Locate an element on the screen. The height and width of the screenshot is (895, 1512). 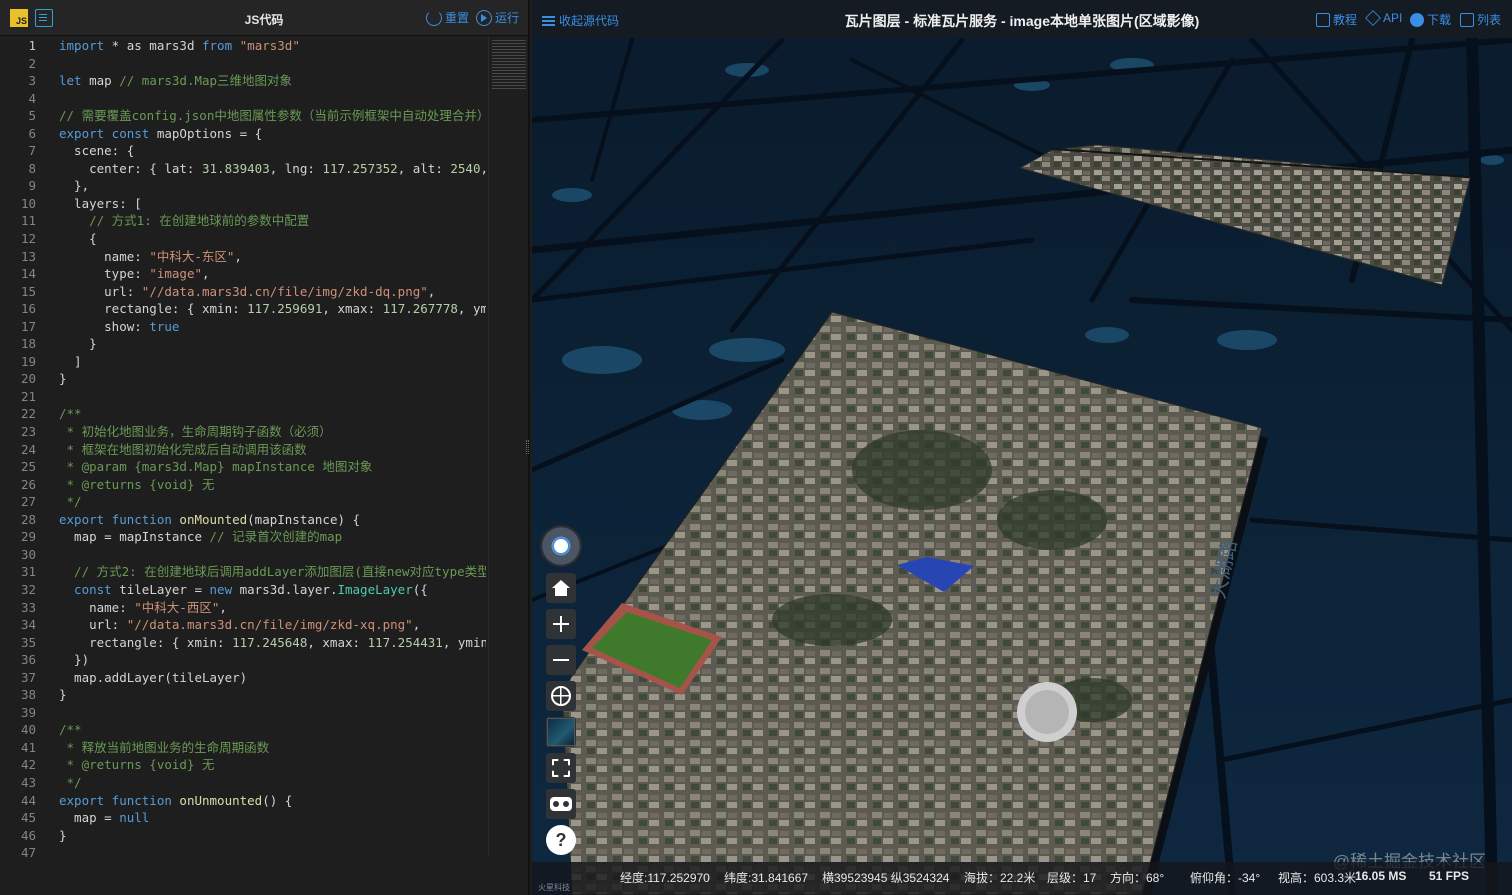
scene-mode-button is located at coordinates (561, 696).